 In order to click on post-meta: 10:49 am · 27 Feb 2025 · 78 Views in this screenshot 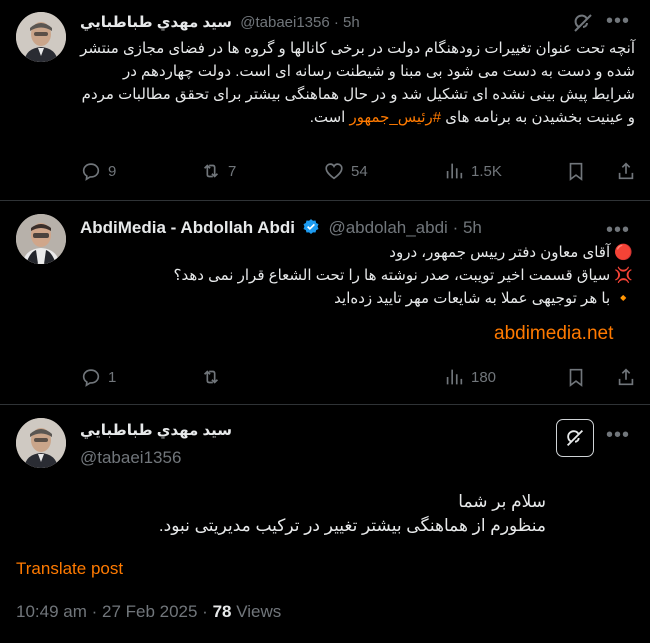, I will do `click(148, 612)`.